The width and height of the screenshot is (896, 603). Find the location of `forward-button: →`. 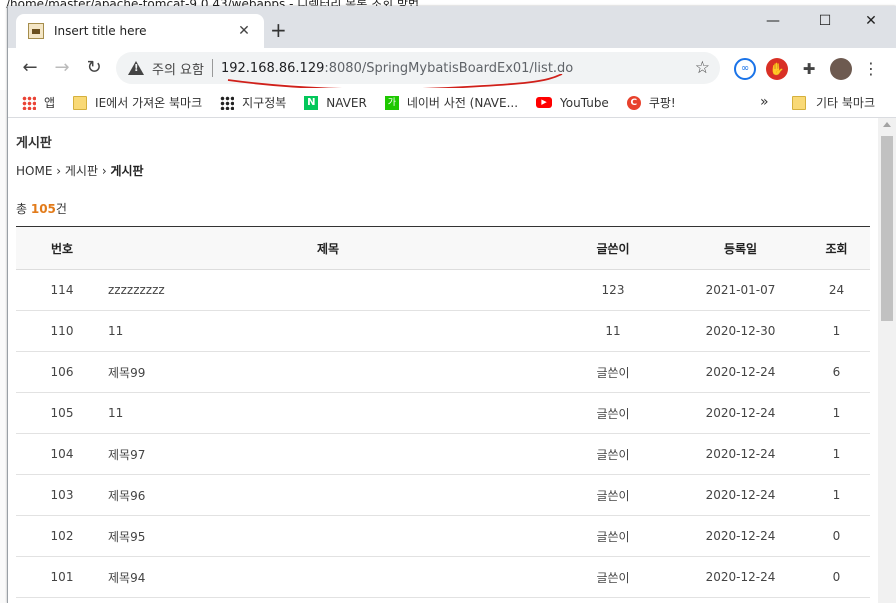

forward-button: → is located at coordinates (62, 68).